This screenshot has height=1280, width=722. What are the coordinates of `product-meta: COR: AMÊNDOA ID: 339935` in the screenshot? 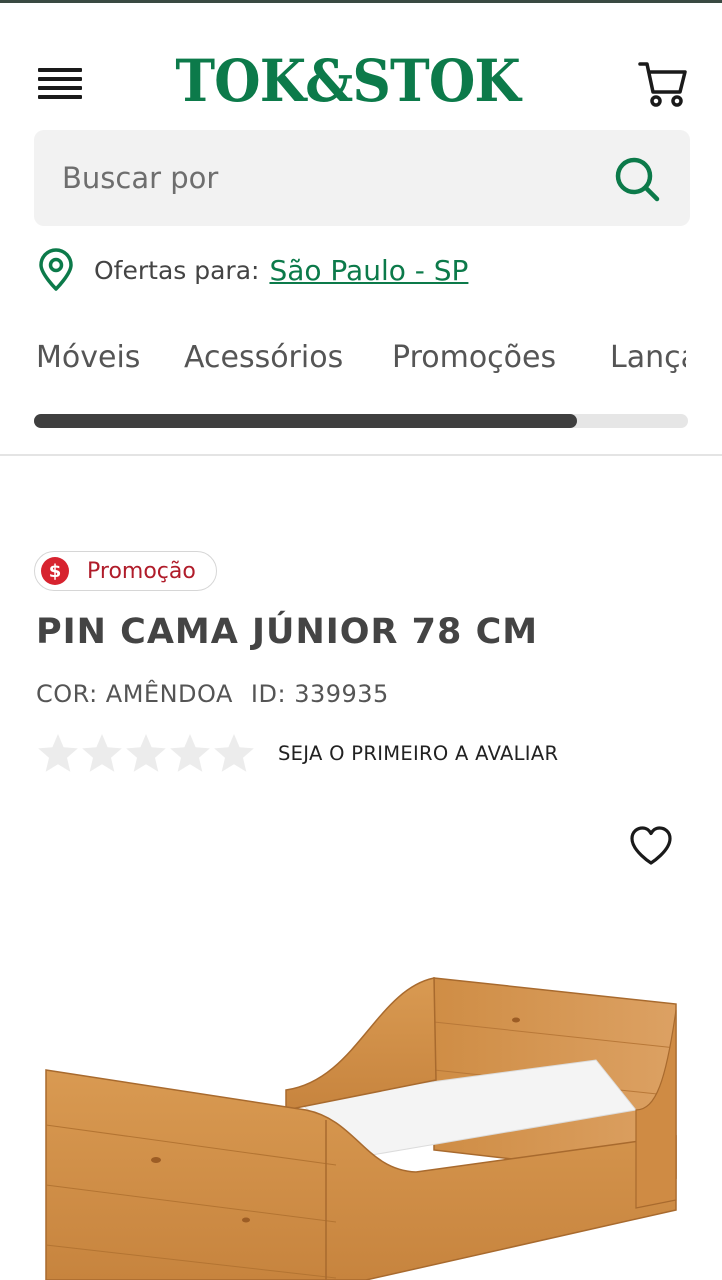 It's located at (212, 694).